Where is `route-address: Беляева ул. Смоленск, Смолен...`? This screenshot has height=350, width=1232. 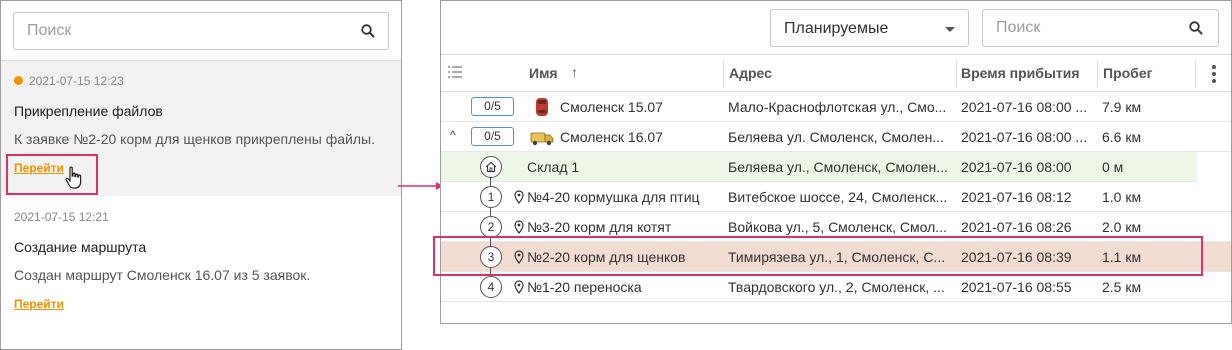 route-address: Беляева ул. Смоленск, Смолен... is located at coordinates (836, 137).